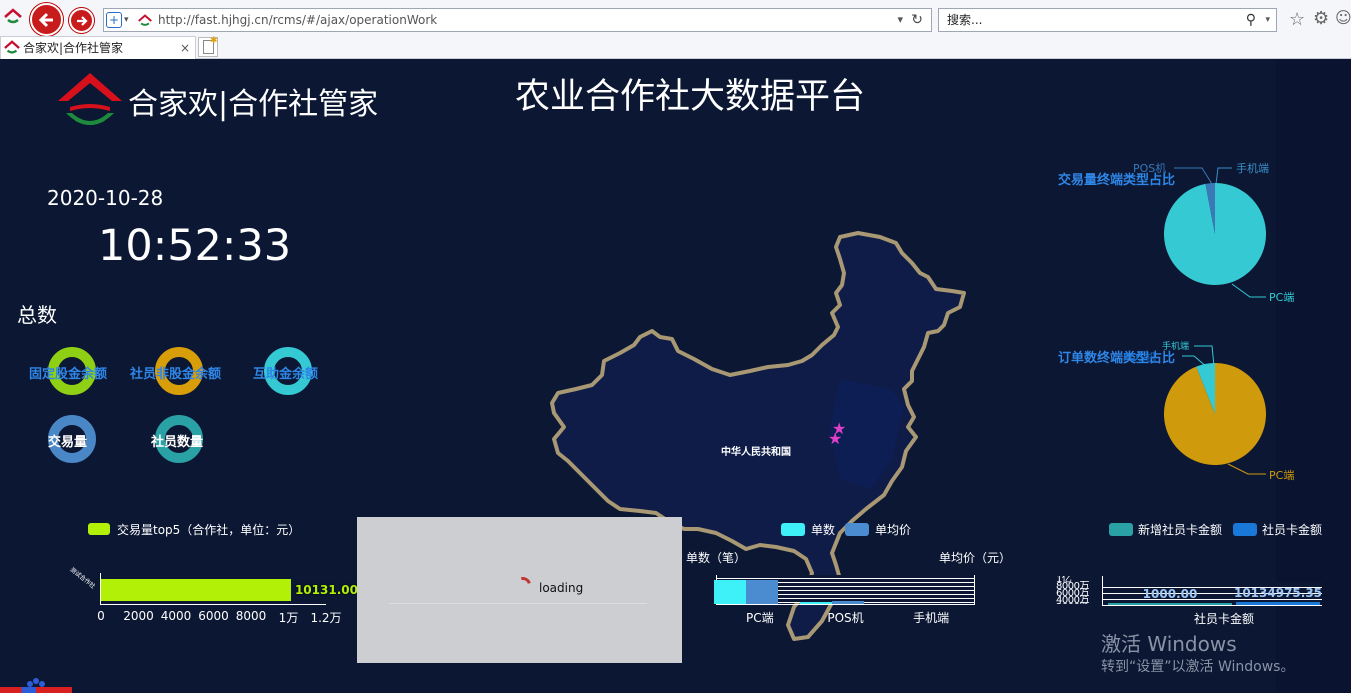 This screenshot has width=1351, height=693. I want to click on orders-left-axis-label: 单数（笔）, so click(716, 558).